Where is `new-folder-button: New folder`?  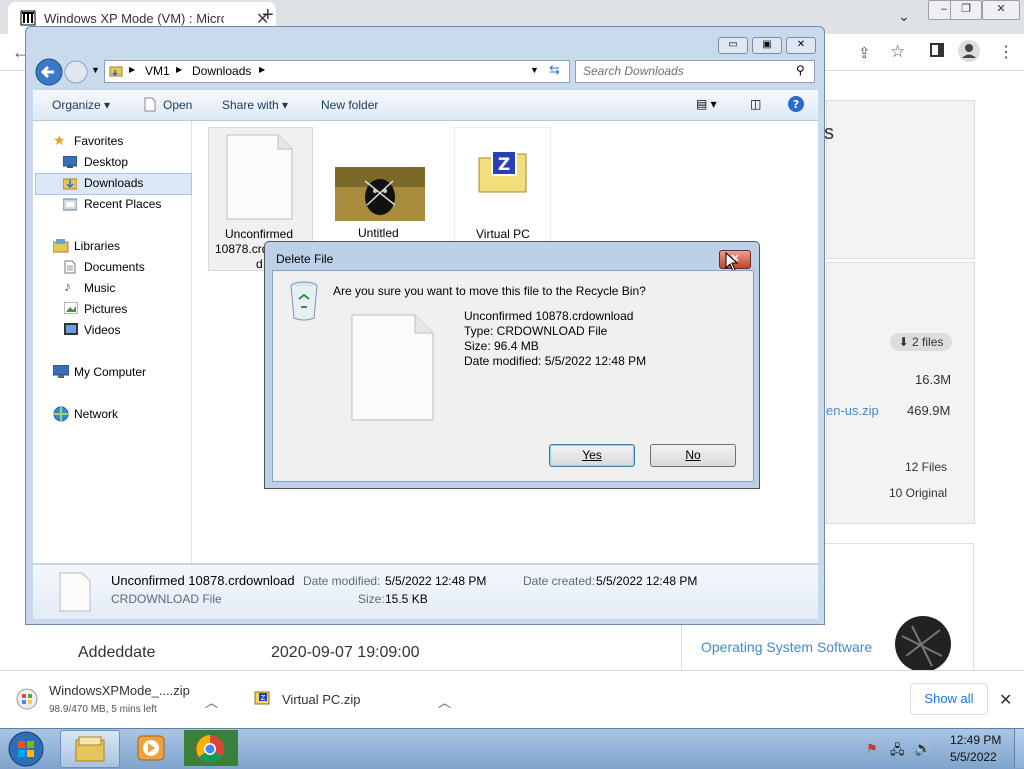
new-folder-button: New folder is located at coordinates (349, 105).